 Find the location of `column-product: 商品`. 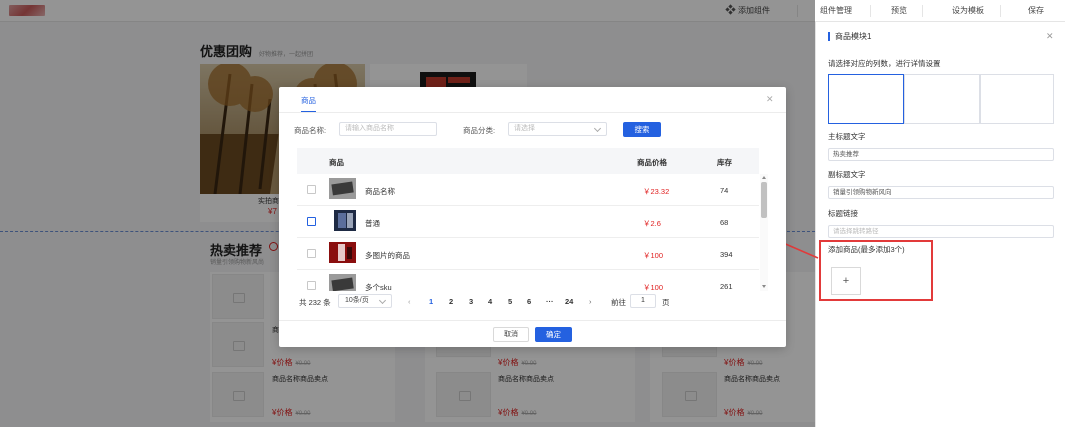

column-product: 商品 is located at coordinates (336, 162).